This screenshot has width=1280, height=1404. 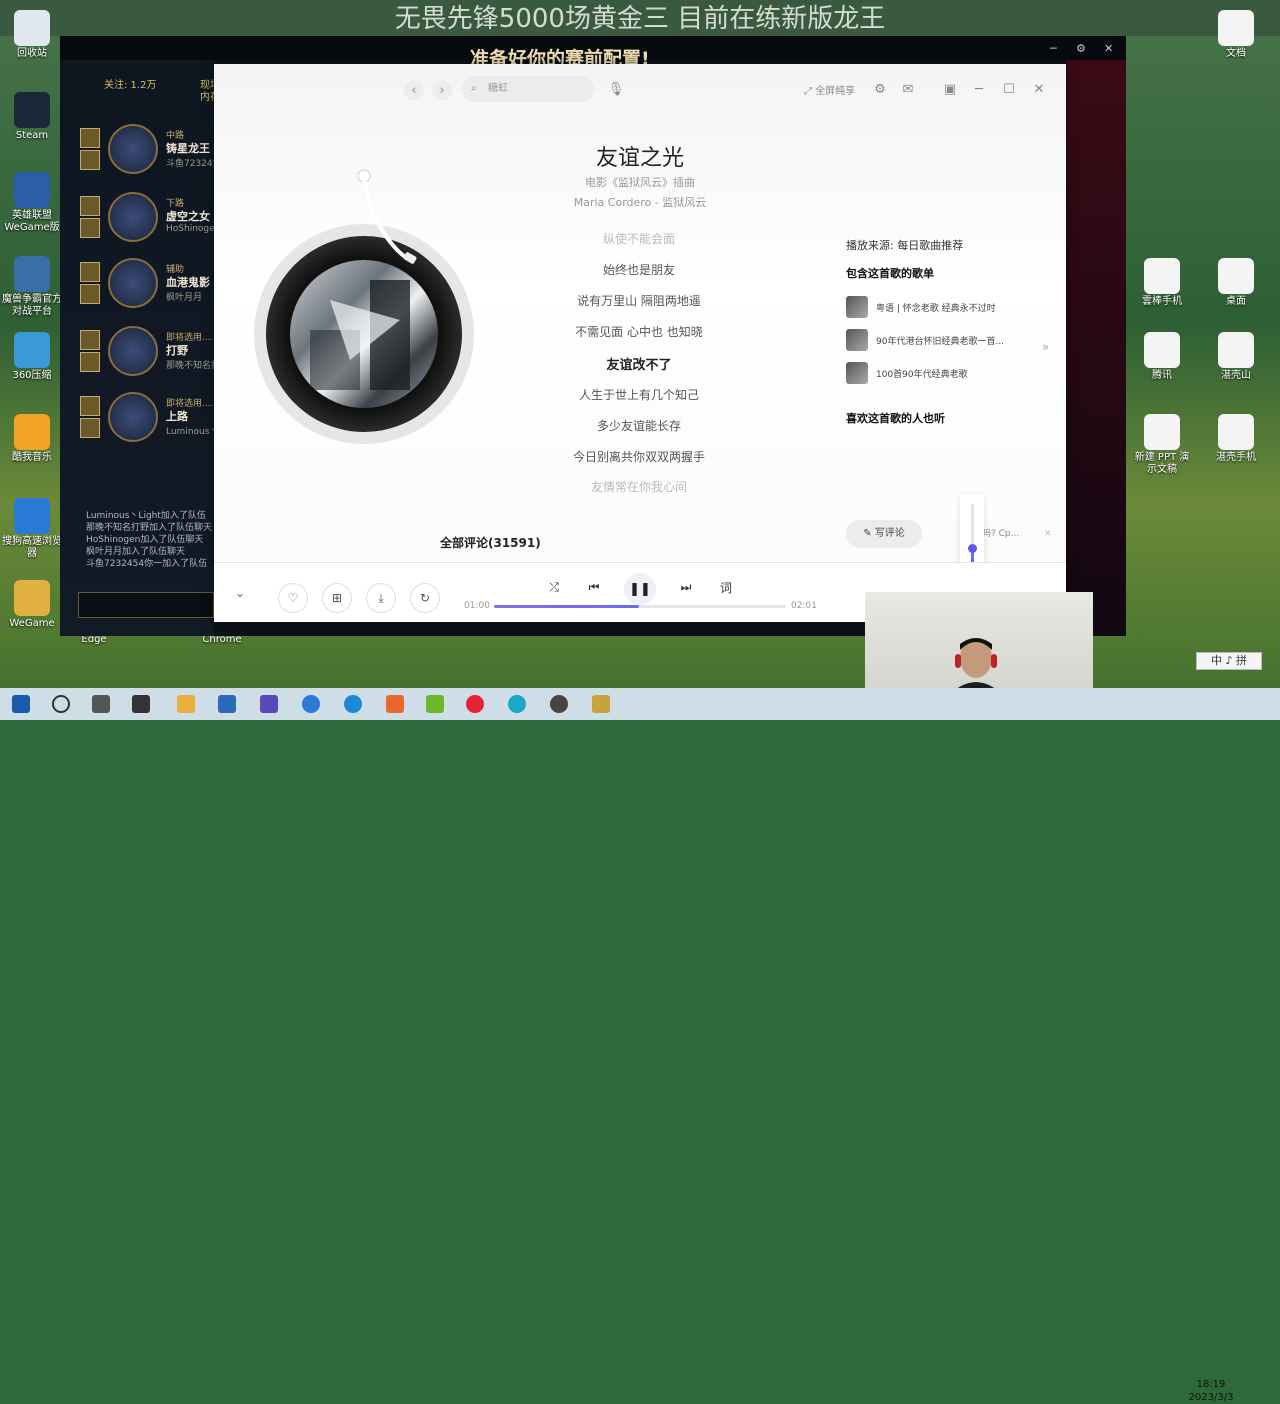 What do you see at coordinates (640, 202) in the screenshot?
I see `song-artist: Maria Cordero - 监狱风云` at bounding box center [640, 202].